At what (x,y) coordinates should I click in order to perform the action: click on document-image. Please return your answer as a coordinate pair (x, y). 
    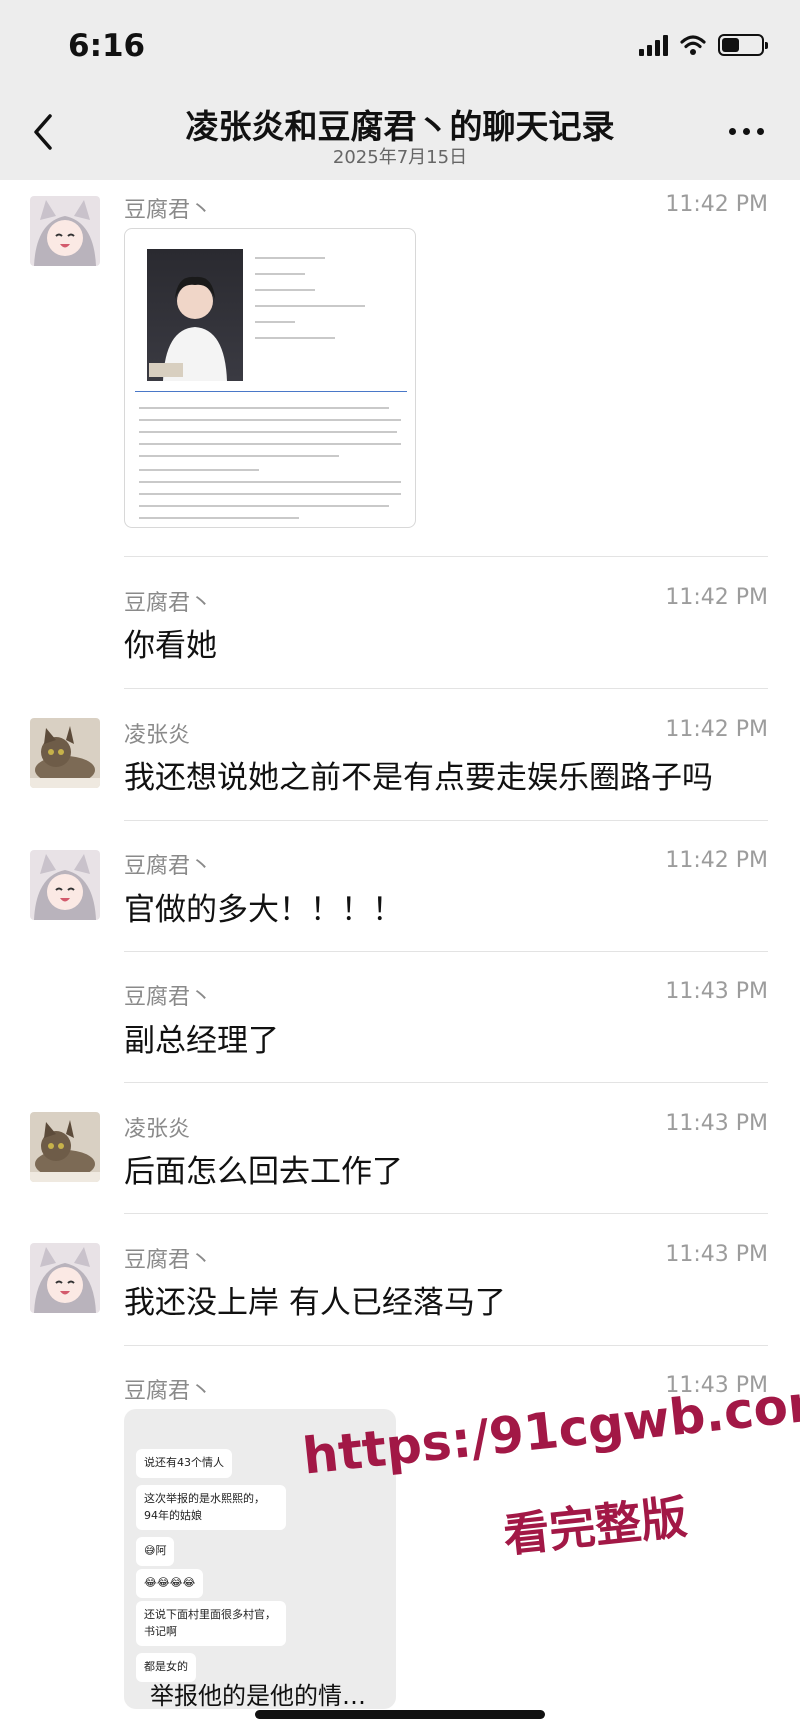
    Looking at the image, I should click on (270, 378).